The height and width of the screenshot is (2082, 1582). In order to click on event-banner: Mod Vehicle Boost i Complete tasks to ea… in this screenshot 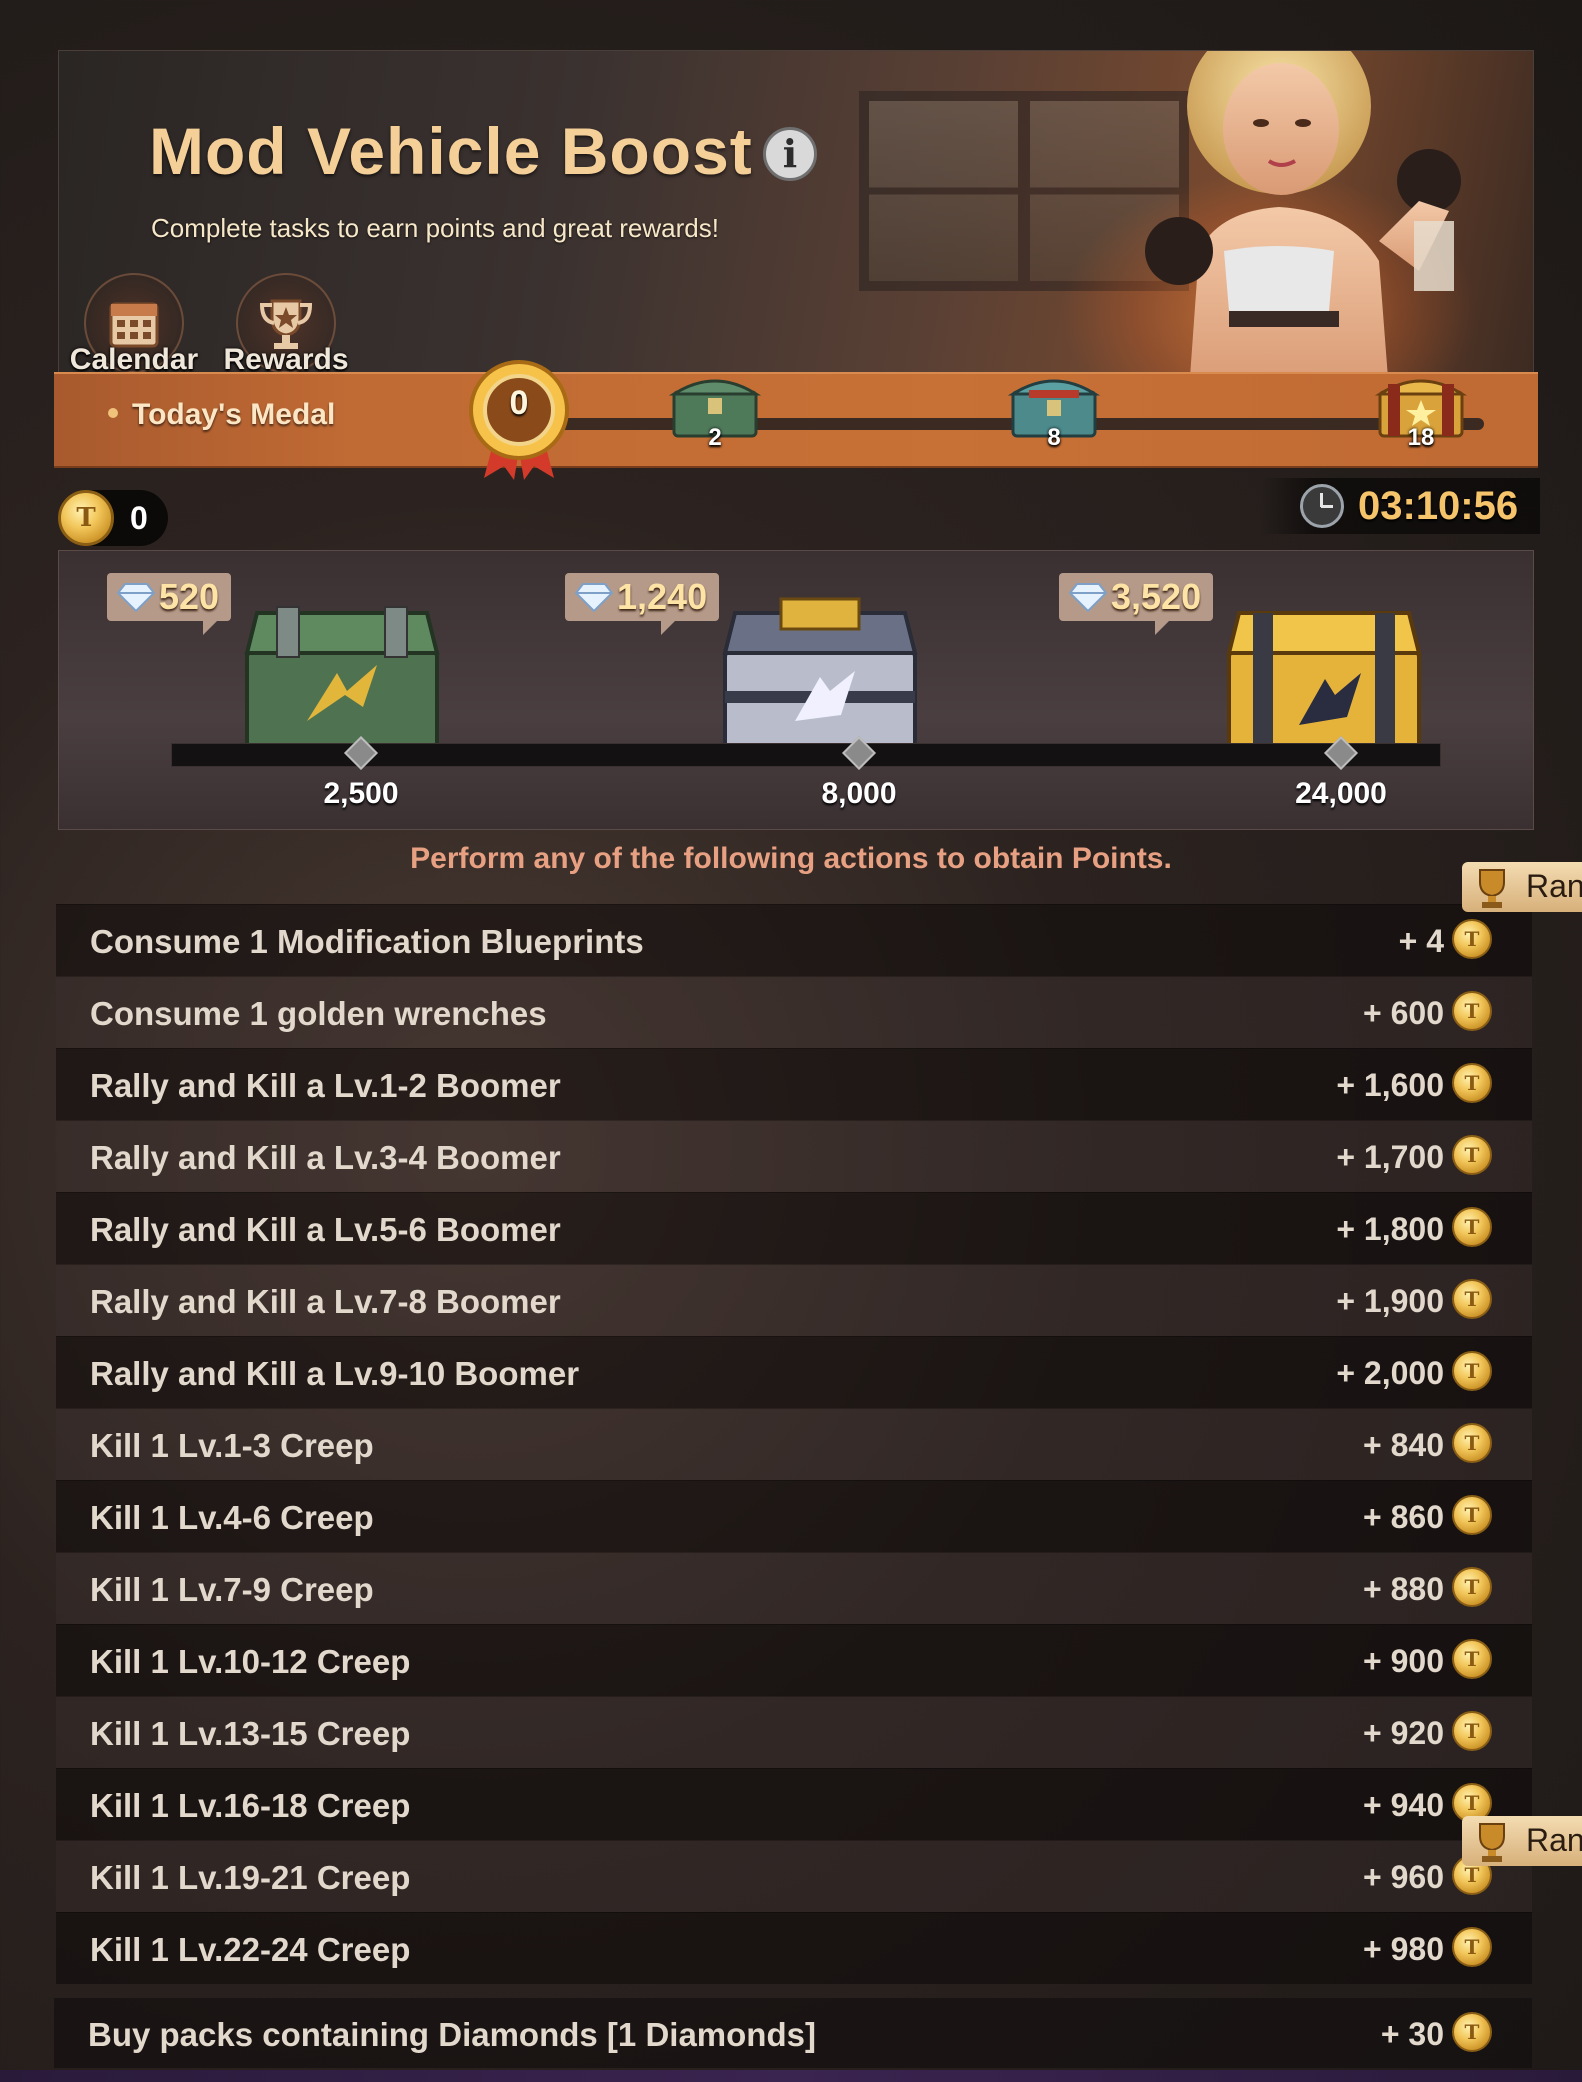, I will do `click(796, 215)`.